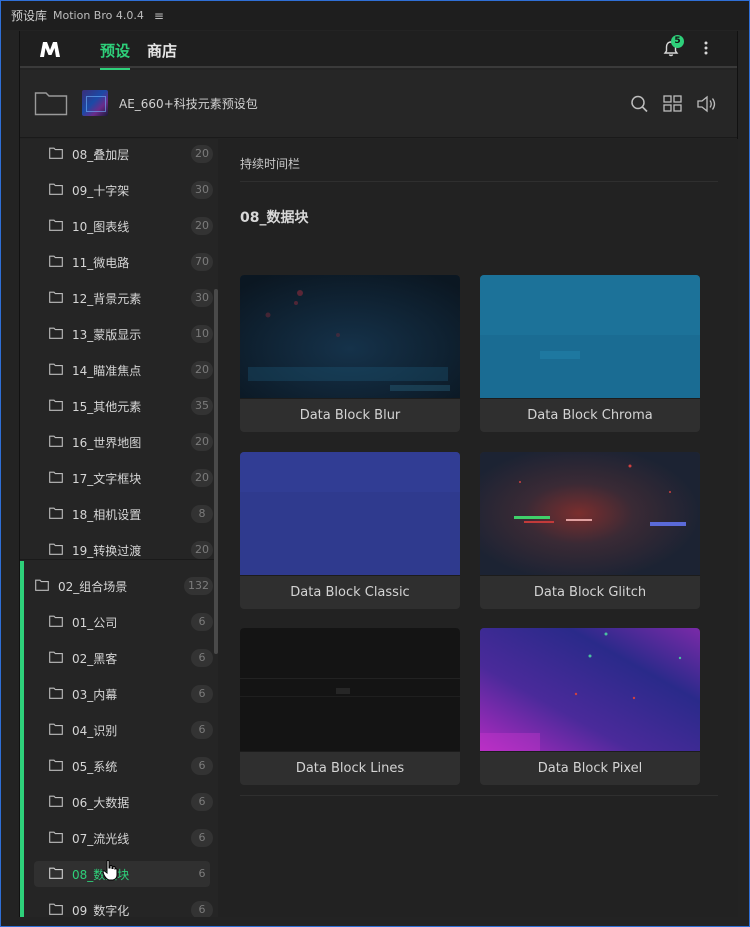 Image resolution: width=750 pixels, height=927 pixels. I want to click on tree-item: 09_十字架 30, so click(119, 190).